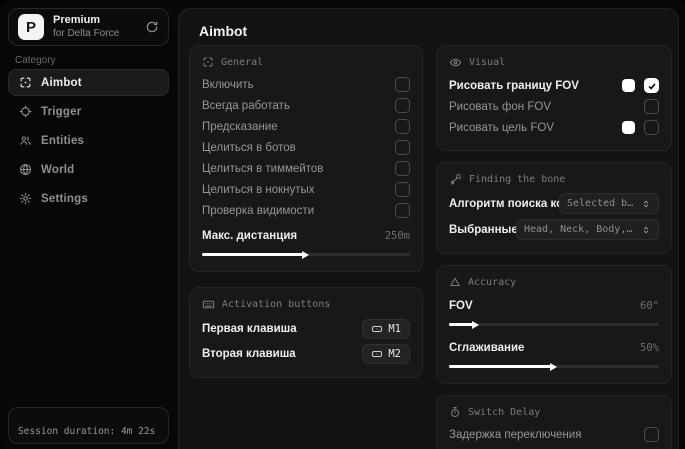 The width and height of the screenshot is (685, 449). I want to click on max-distance-slider, so click(306, 254).